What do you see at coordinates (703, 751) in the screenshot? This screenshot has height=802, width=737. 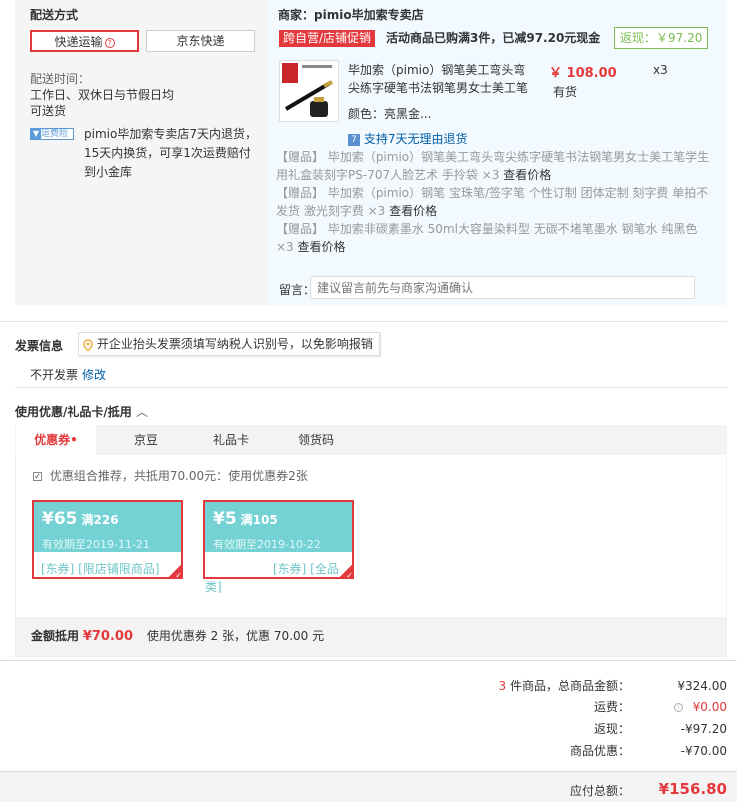 I see `discount-value: -¥70.00` at bounding box center [703, 751].